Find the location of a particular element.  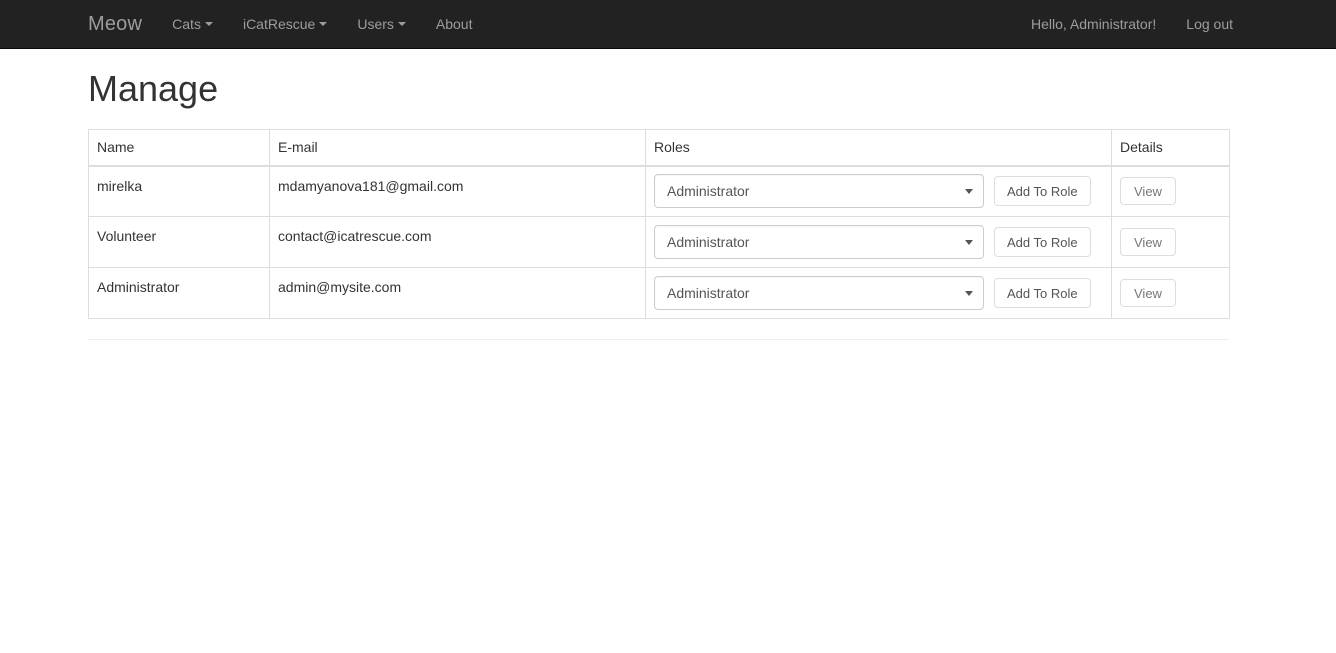

nav-item-label: iCatRescue is located at coordinates (279, 23).